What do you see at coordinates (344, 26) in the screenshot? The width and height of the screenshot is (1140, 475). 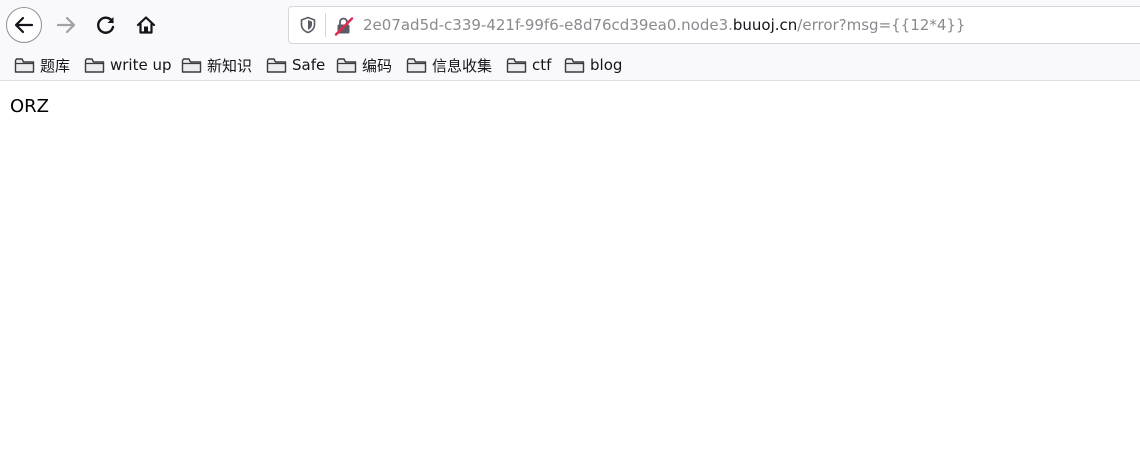 I see `insecure-connection-icon` at bounding box center [344, 26].